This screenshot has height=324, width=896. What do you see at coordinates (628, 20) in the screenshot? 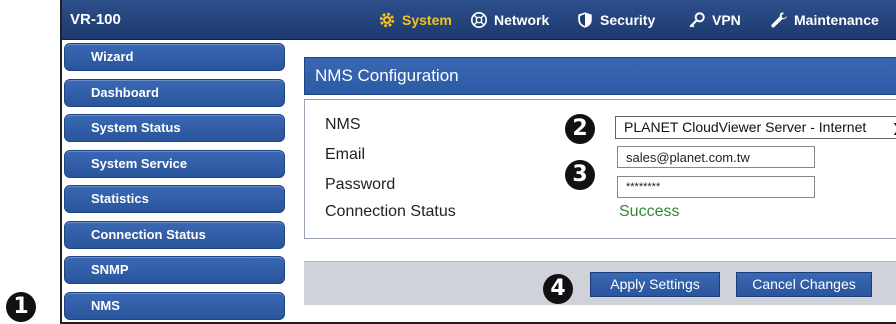
I see `nav-security-label: Security` at bounding box center [628, 20].